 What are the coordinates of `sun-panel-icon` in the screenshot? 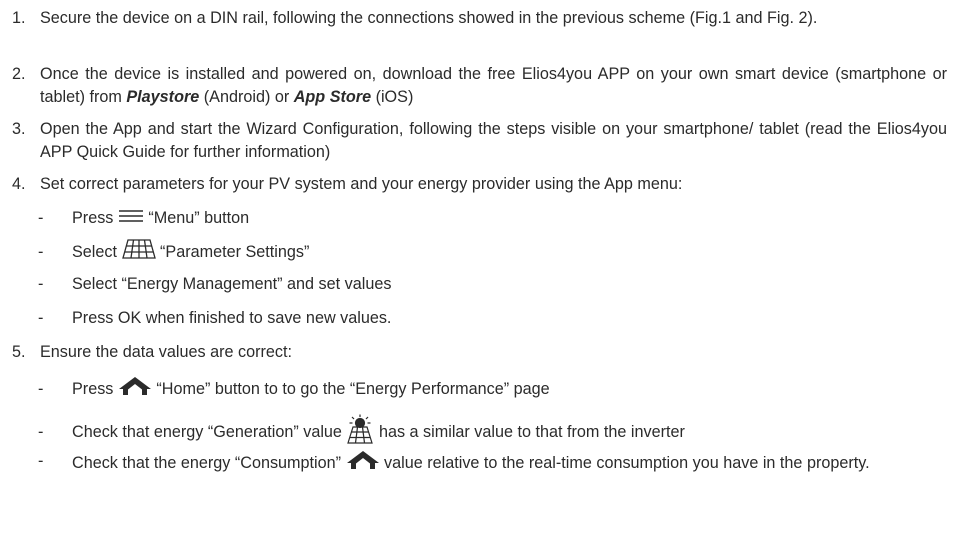 It's located at (360, 432).